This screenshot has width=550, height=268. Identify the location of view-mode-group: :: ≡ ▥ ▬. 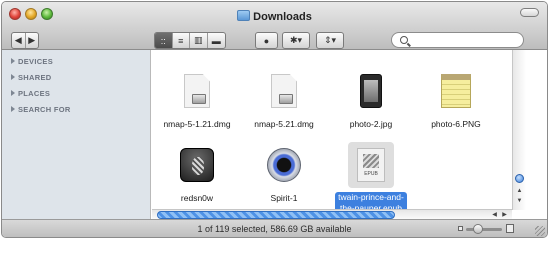
(190, 40).